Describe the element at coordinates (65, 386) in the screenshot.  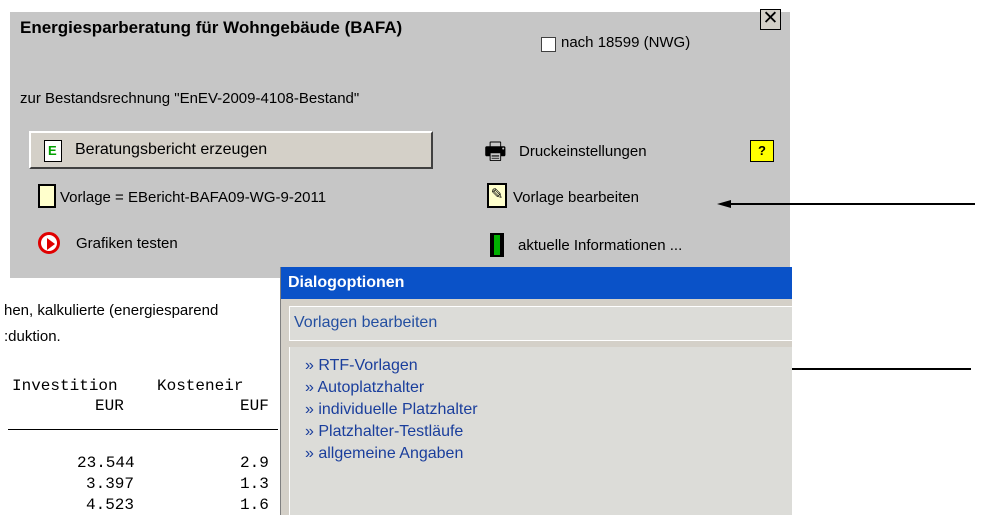
I see `column-header: Investition` at that location.